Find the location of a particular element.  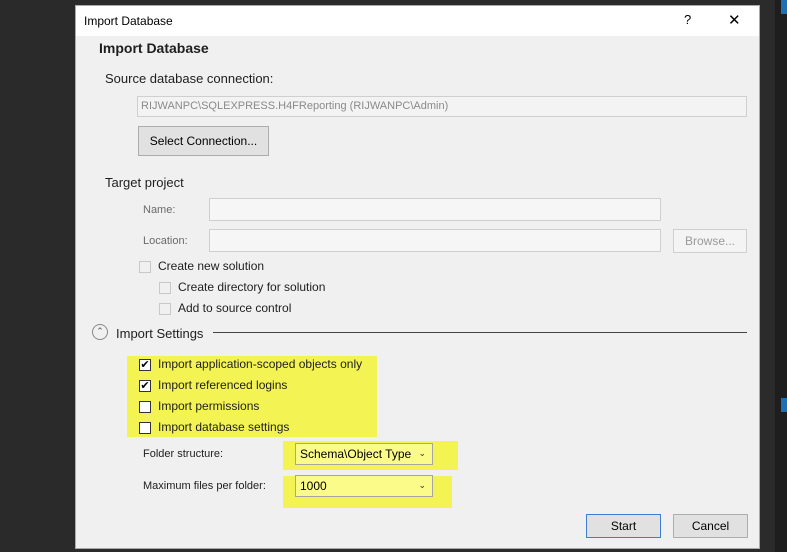

max-files-value: 1000 is located at coordinates (313, 486).